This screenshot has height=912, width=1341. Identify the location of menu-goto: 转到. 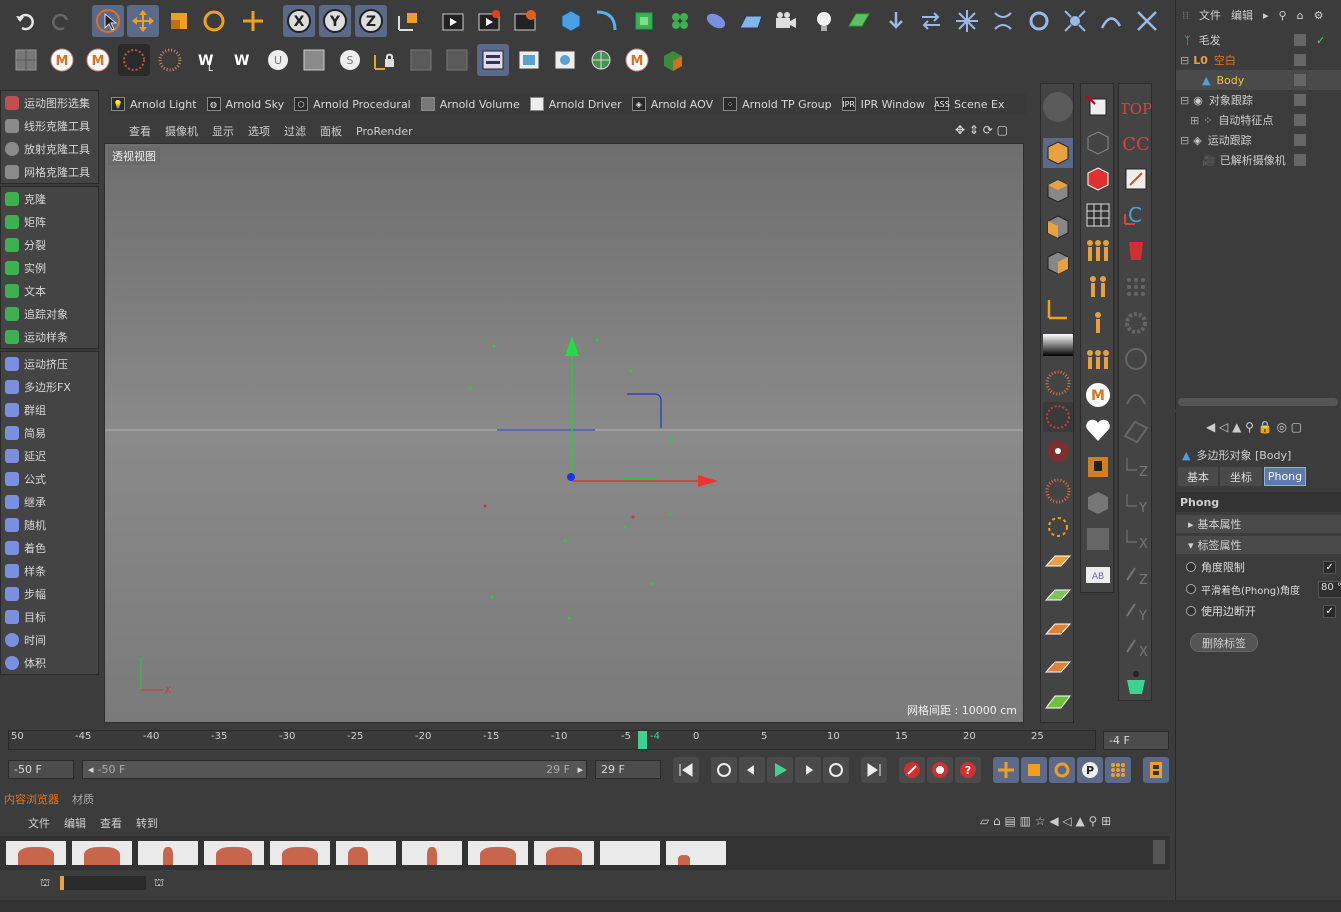
(147, 823).